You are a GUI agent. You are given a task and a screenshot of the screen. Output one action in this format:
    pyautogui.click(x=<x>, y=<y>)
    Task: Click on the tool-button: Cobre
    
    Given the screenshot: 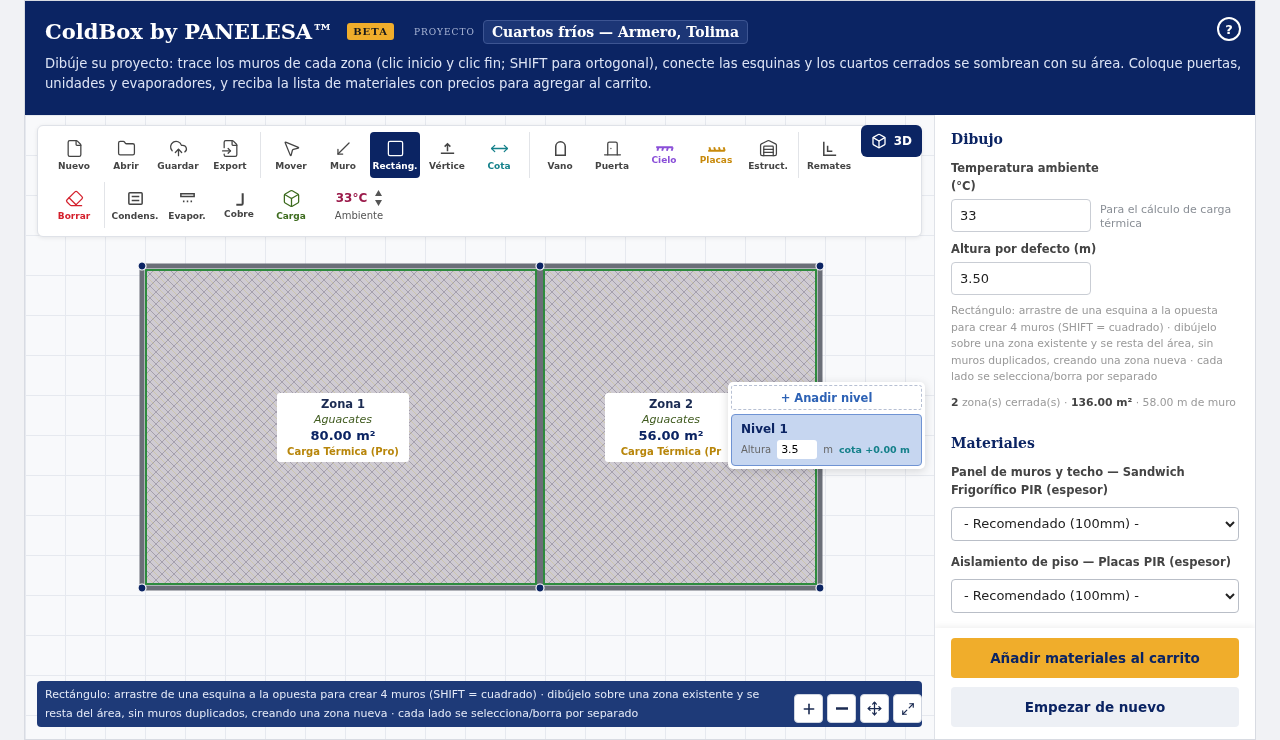 What is the action you would take?
    pyautogui.click(x=239, y=205)
    